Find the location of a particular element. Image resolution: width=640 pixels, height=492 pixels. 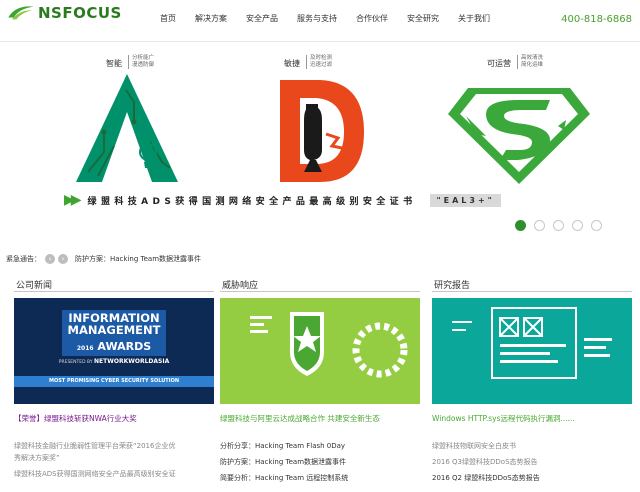

double-arrow-icon: ▶▶ is located at coordinates (72, 200).